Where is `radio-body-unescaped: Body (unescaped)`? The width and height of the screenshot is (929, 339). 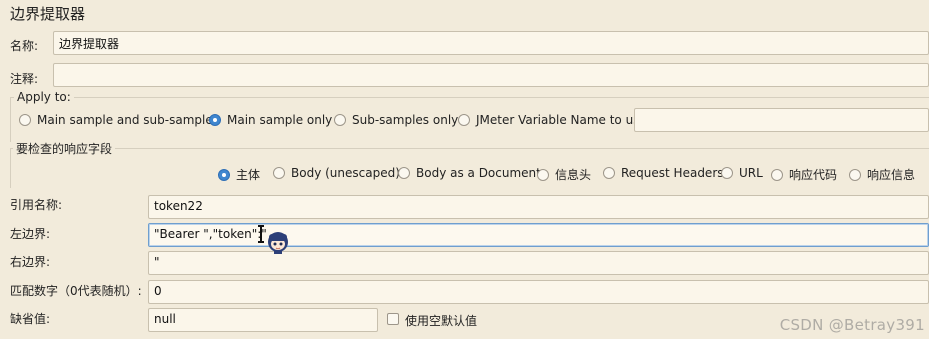
radio-body-unescaped: Body (unescaped) is located at coordinates (336, 173).